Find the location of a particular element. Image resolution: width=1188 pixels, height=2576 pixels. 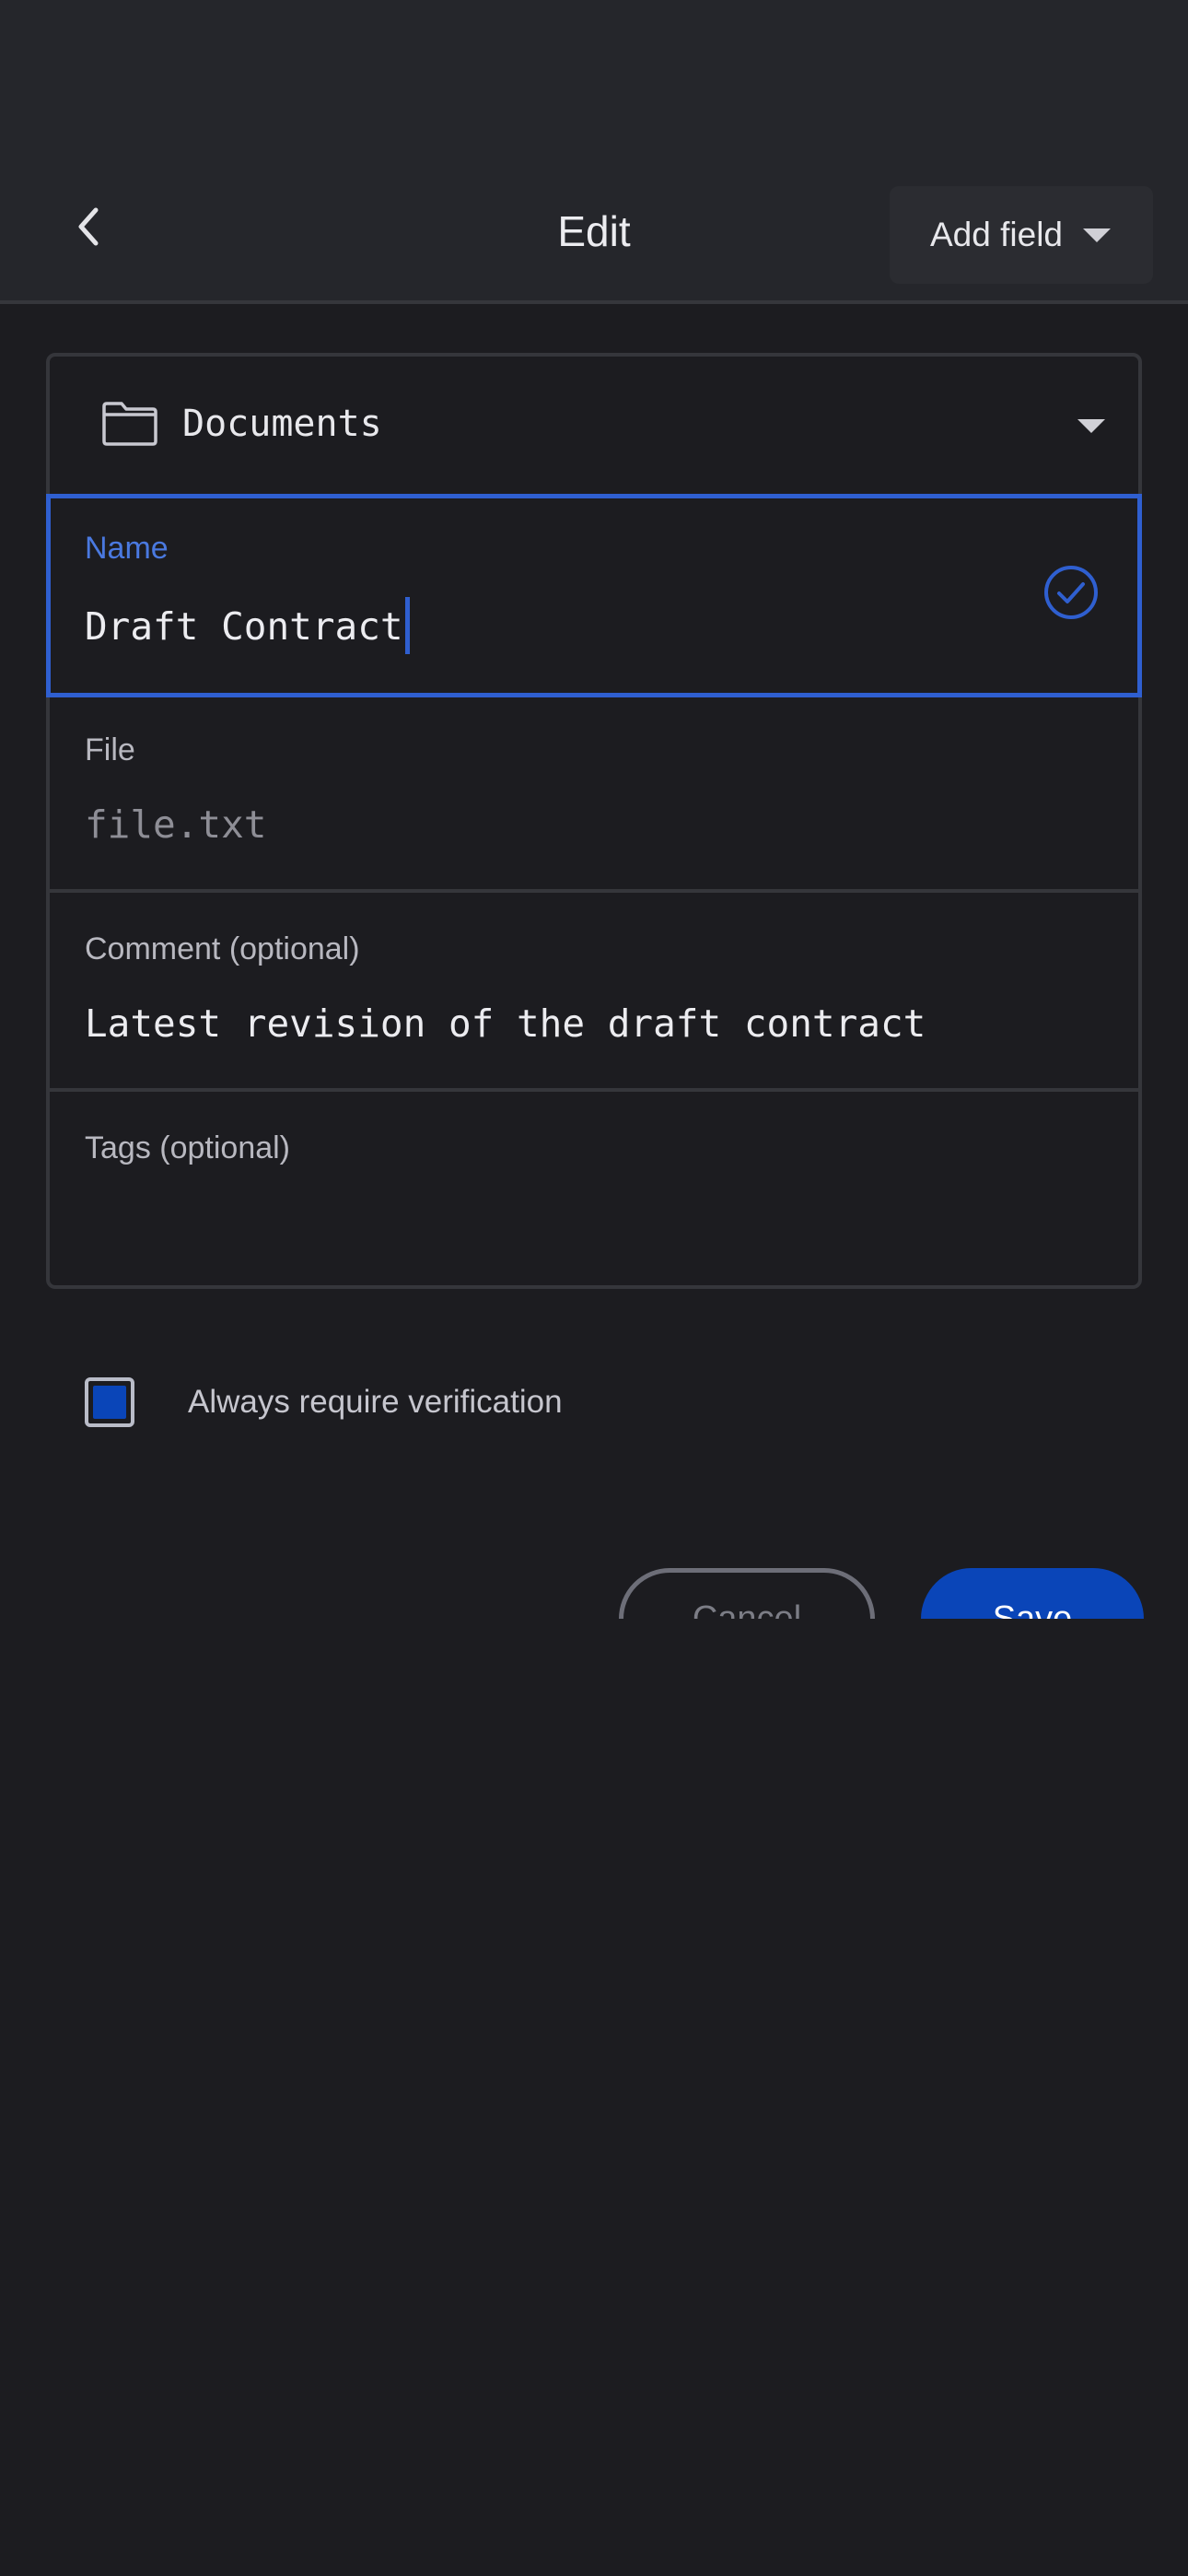

focus-outline is located at coordinates (594, 595).